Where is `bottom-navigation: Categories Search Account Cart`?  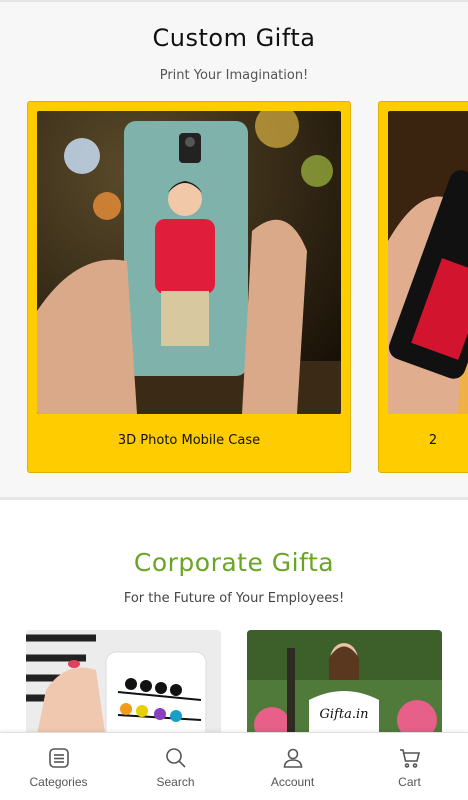
bottom-navigation: Categories Search Account Cart is located at coordinates (234, 766).